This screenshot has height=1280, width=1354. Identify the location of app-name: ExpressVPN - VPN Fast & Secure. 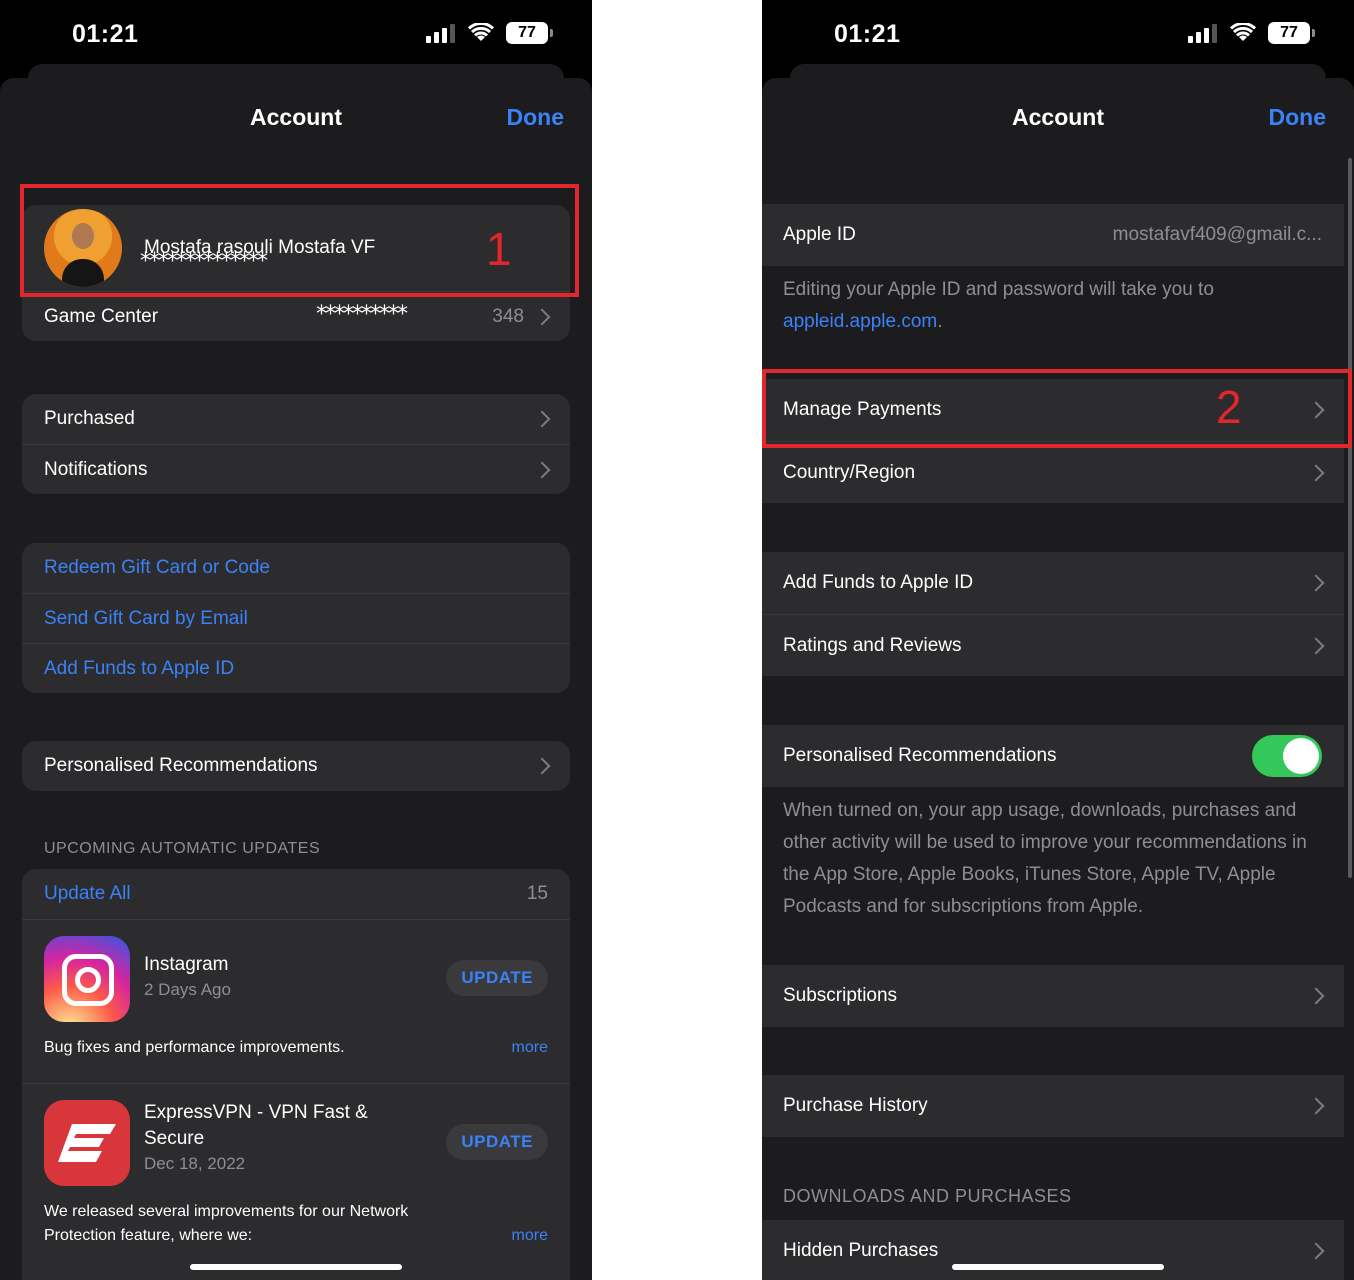
(256, 1125).